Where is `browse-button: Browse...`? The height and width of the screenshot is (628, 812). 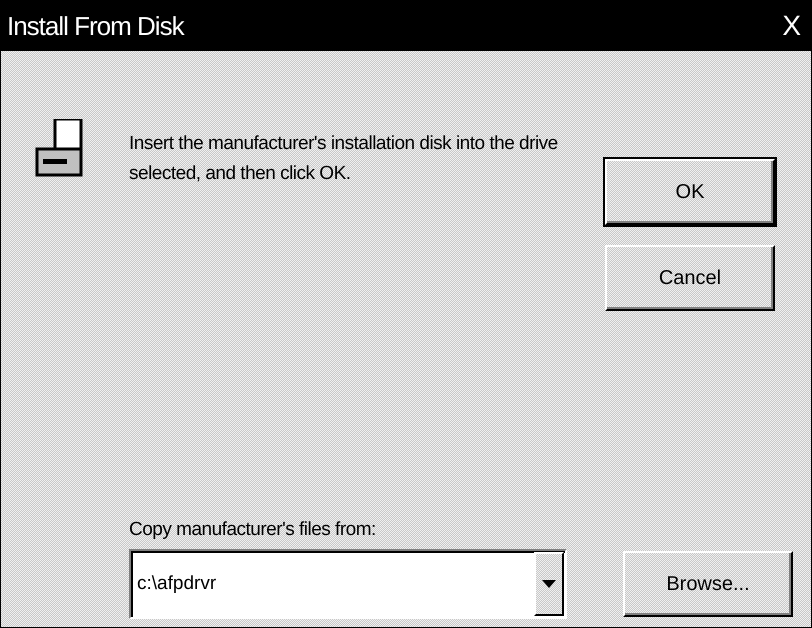 browse-button: Browse... is located at coordinates (708, 584).